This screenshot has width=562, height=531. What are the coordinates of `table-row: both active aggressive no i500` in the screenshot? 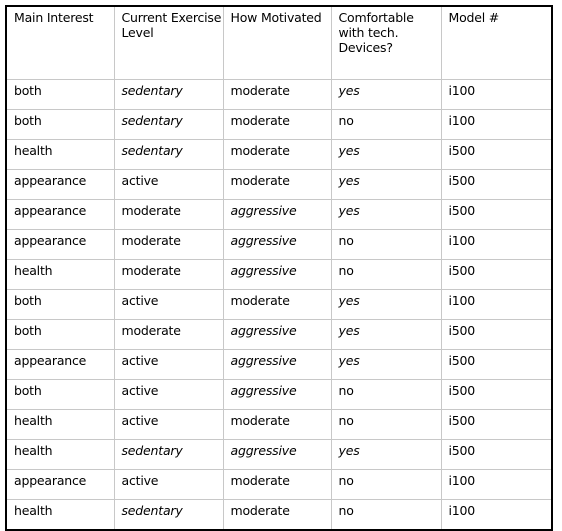 It's located at (279, 394).